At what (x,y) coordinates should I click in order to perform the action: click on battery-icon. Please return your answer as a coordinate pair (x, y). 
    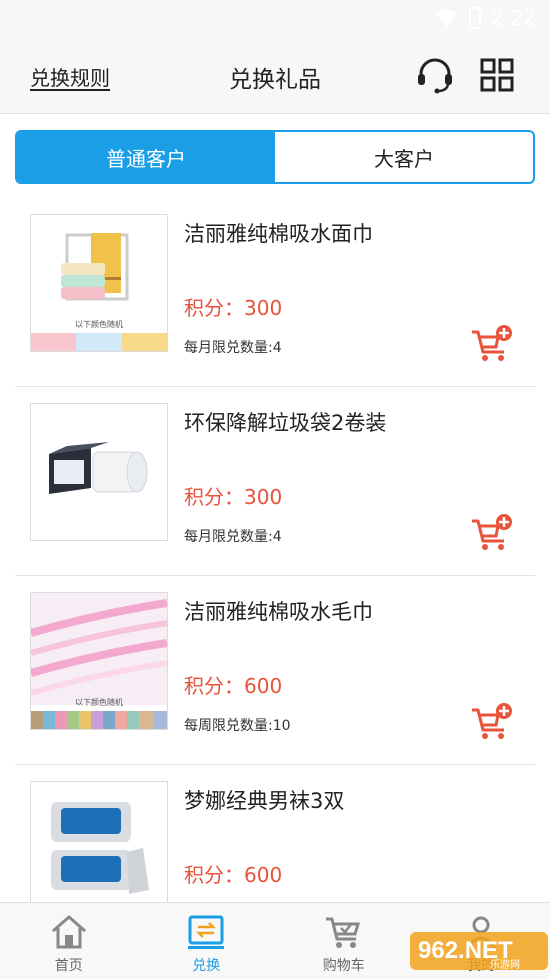
    Looking at the image, I should click on (475, 18).